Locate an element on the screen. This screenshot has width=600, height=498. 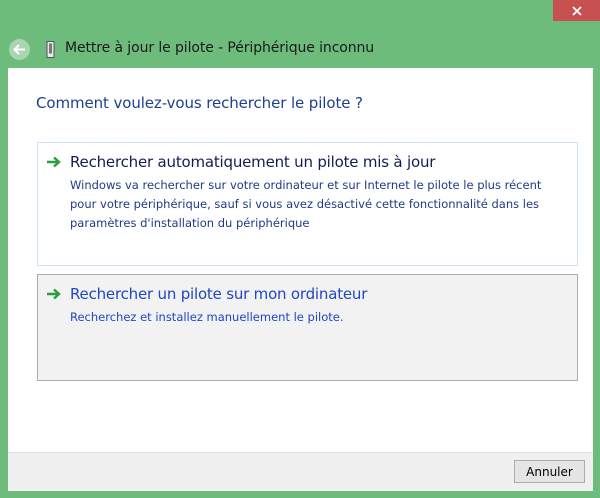
cancel-button: Annuler is located at coordinates (549, 471).